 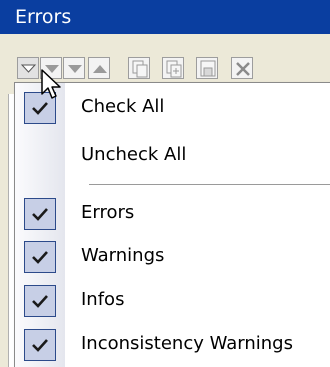 What do you see at coordinates (134, 154) in the screenshot?
I see `menu-item-label: Uncheck All` at bounding box center [134, 154].